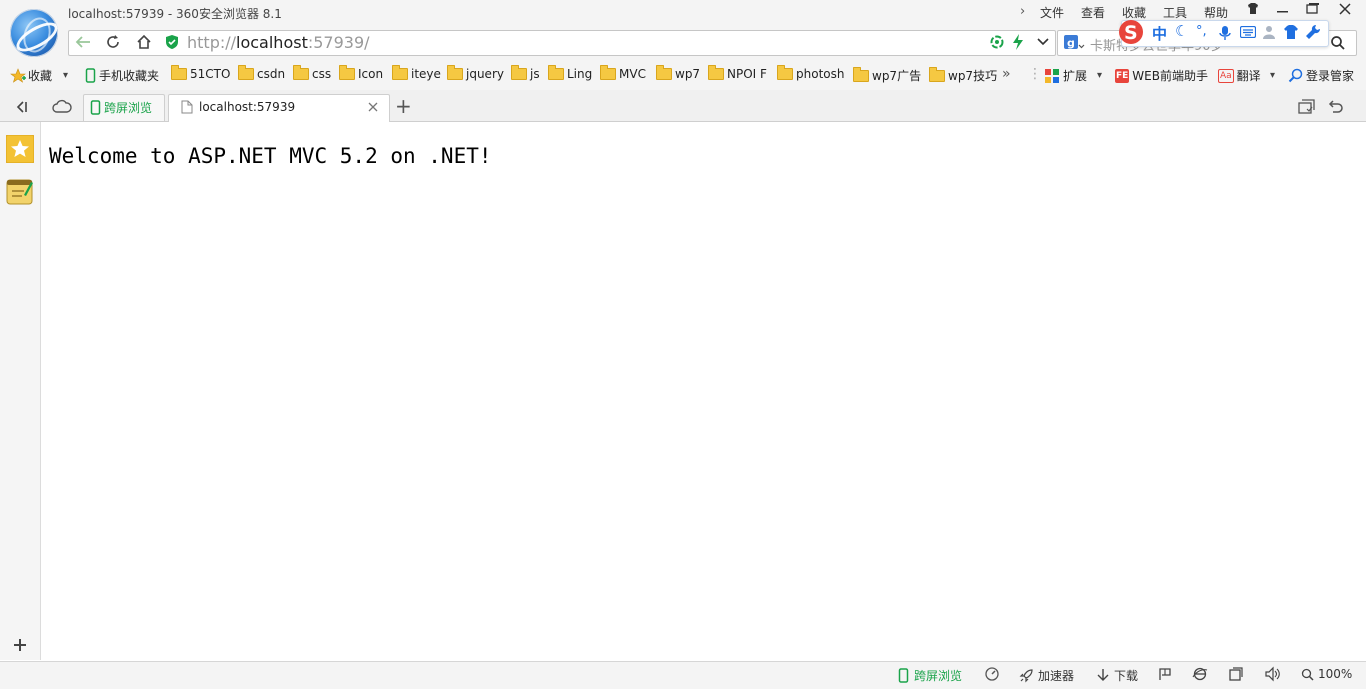  Describe the element at coordinates (1093, 12) in the screenshot. I see `menu-view: 查看` at that location.